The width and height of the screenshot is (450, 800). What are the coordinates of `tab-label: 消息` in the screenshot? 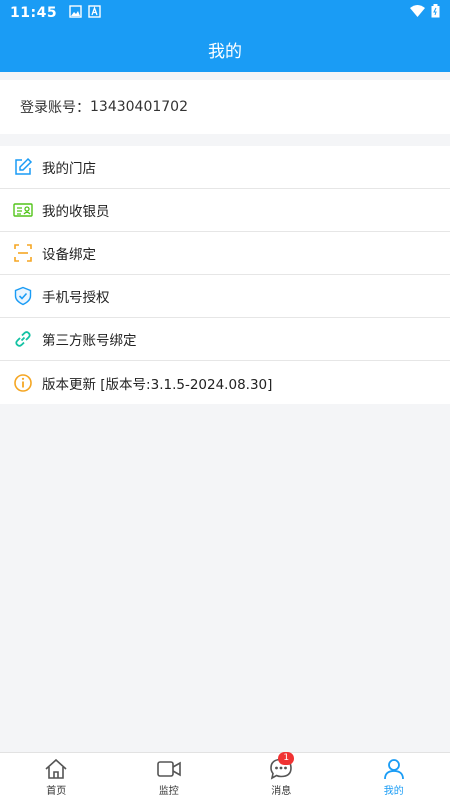 It's located at (281, 791).